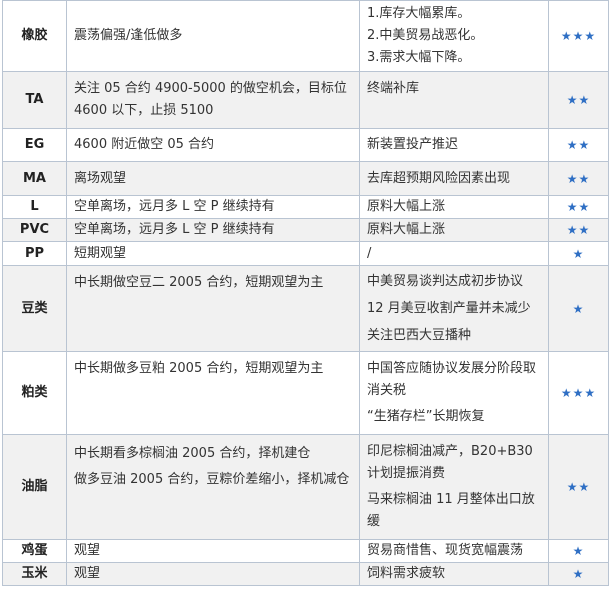  I want to click on commodity-name: L, so click(34, 207).